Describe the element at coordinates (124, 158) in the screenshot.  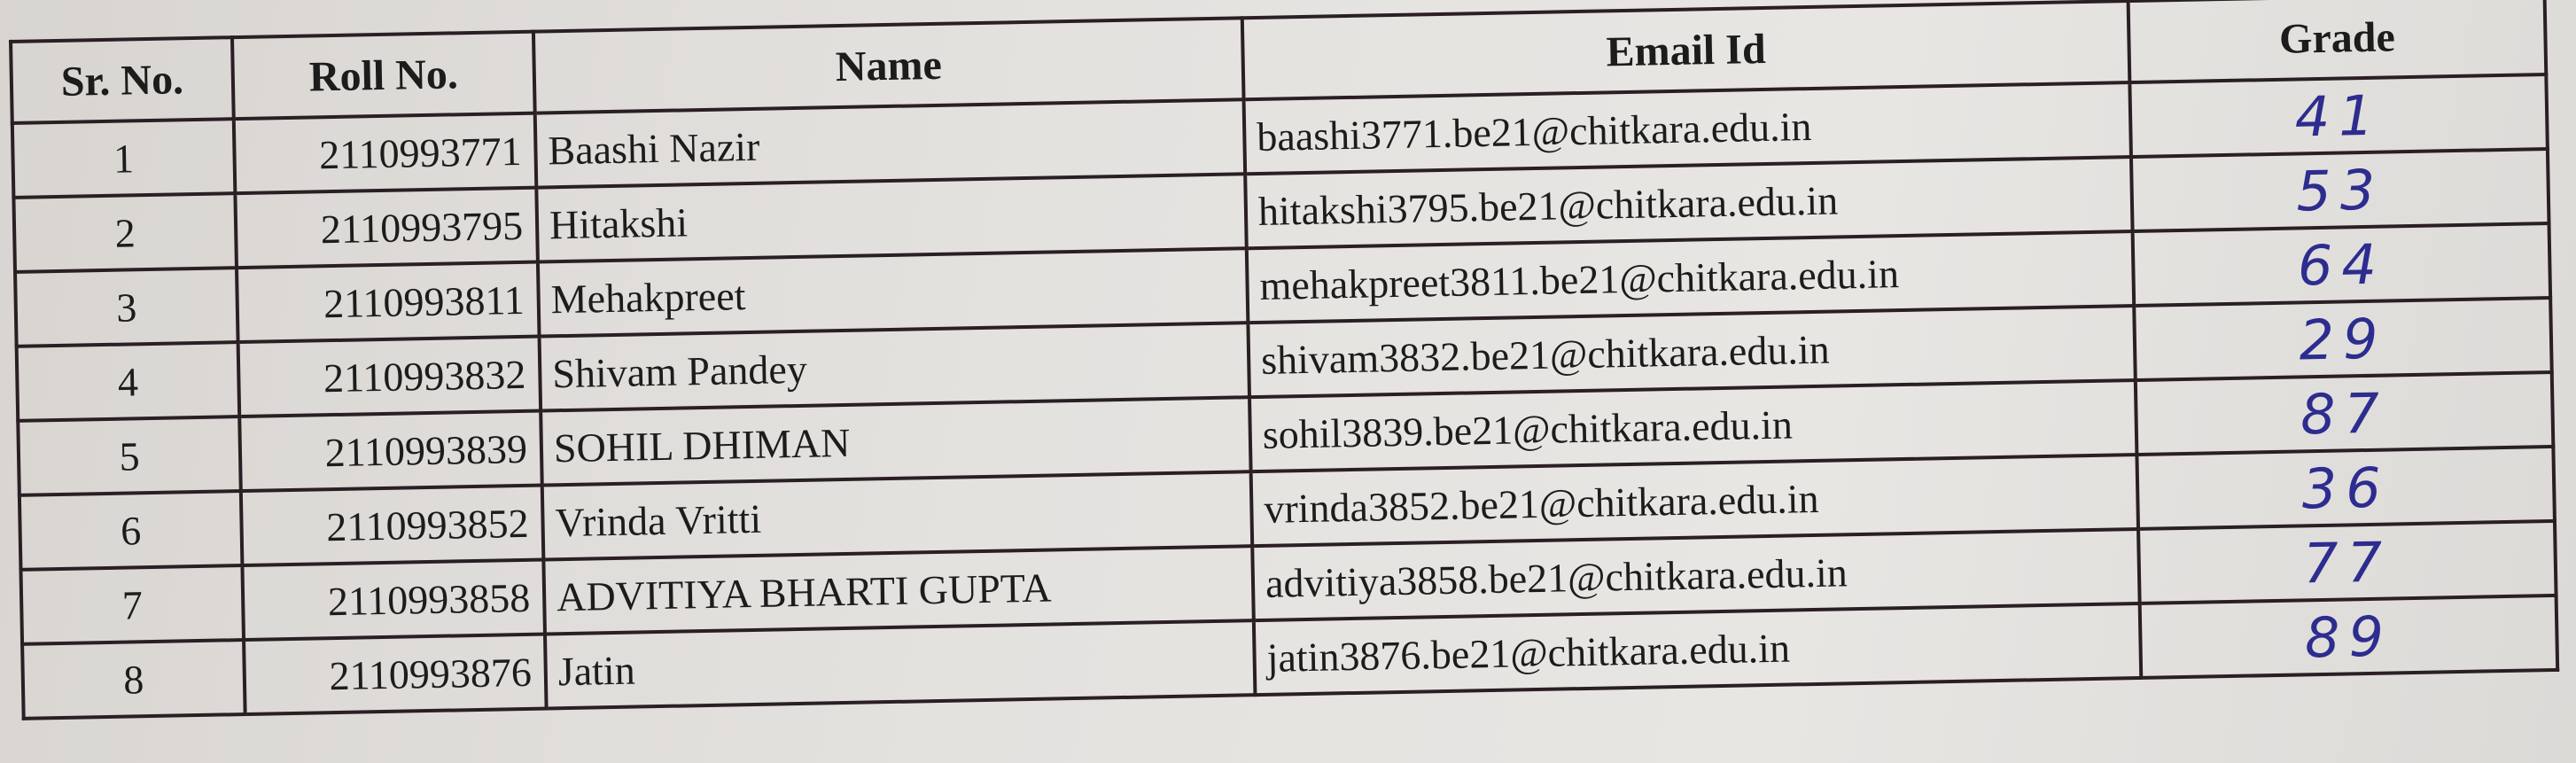
I see `cell-sr-no: 1` at that location.